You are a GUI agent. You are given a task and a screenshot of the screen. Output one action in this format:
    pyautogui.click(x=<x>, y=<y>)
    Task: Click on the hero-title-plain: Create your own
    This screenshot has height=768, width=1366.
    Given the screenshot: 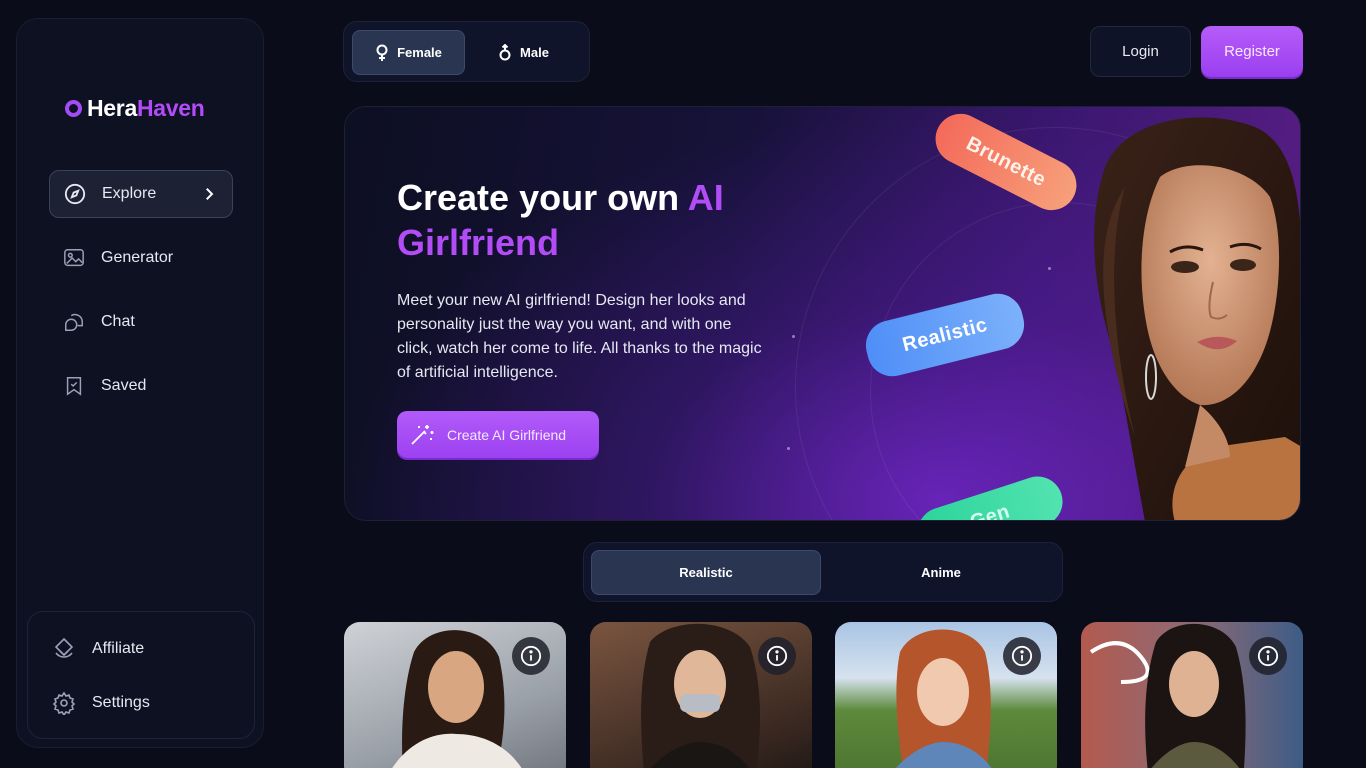 What is the action you would take?
    pyautogui.click(x=542, y=197)
    